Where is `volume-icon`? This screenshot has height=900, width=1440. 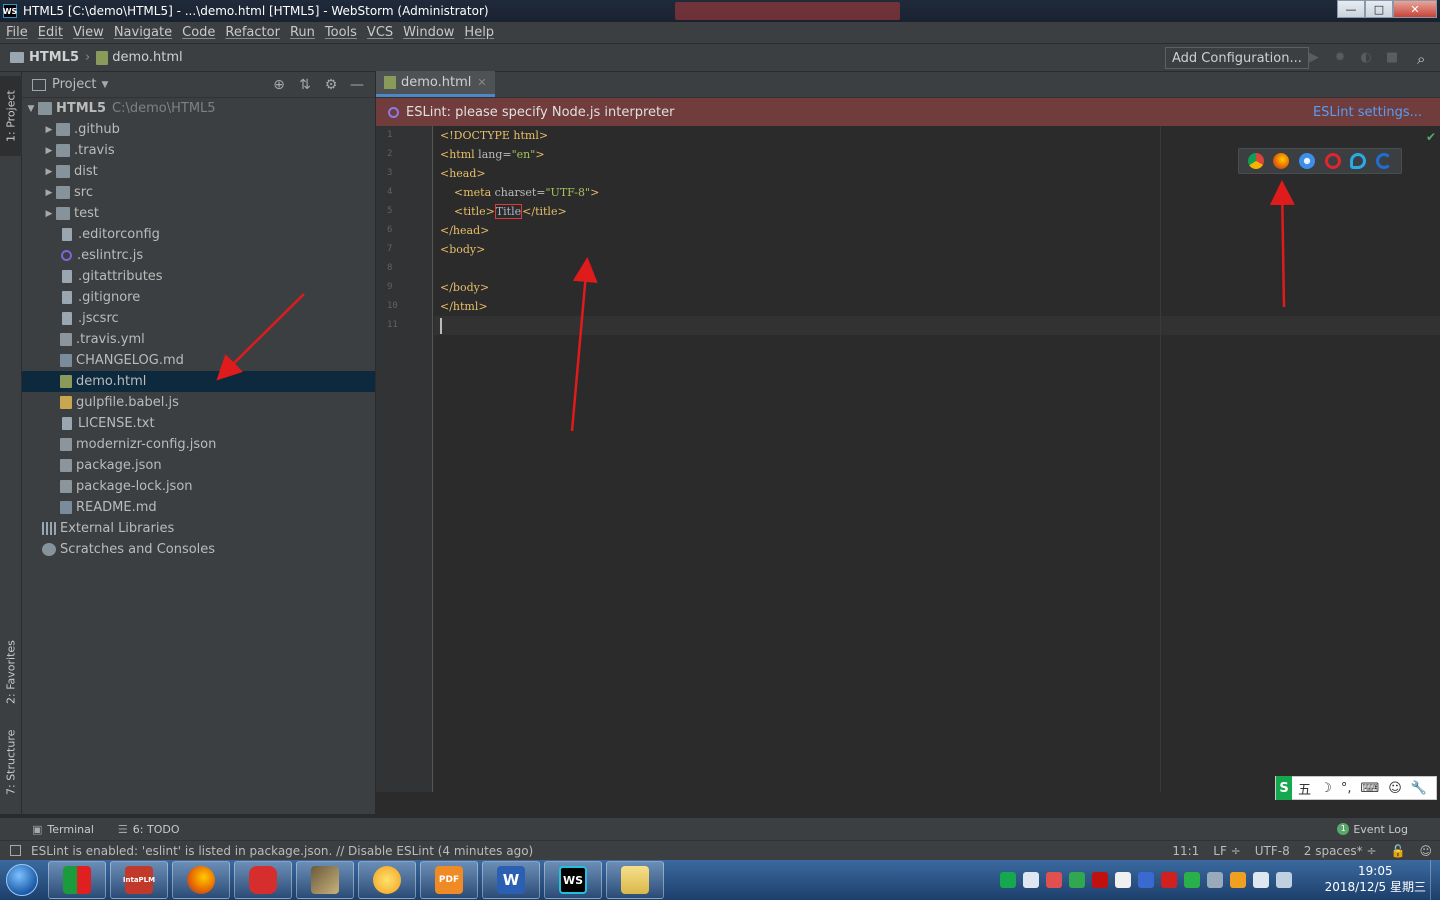 volume-icon is located at coordinates (1261, 880).